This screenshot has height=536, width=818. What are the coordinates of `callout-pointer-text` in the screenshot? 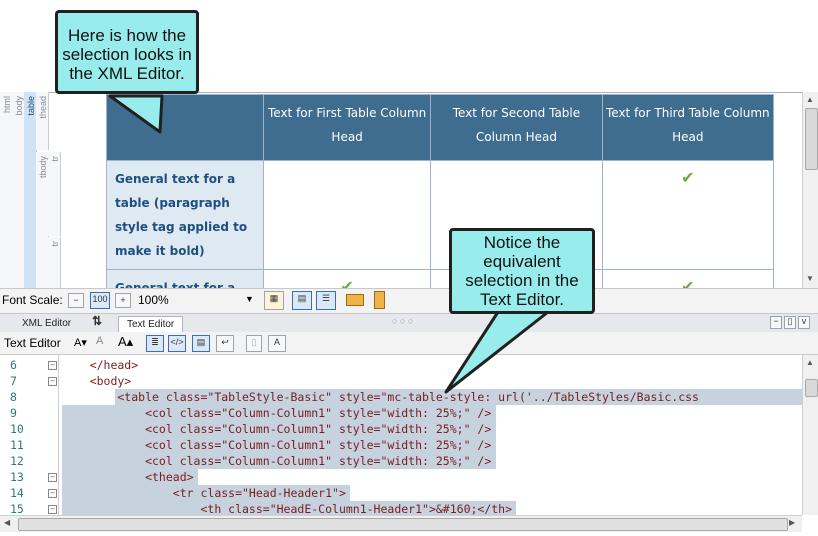 It's located at (497, 352).